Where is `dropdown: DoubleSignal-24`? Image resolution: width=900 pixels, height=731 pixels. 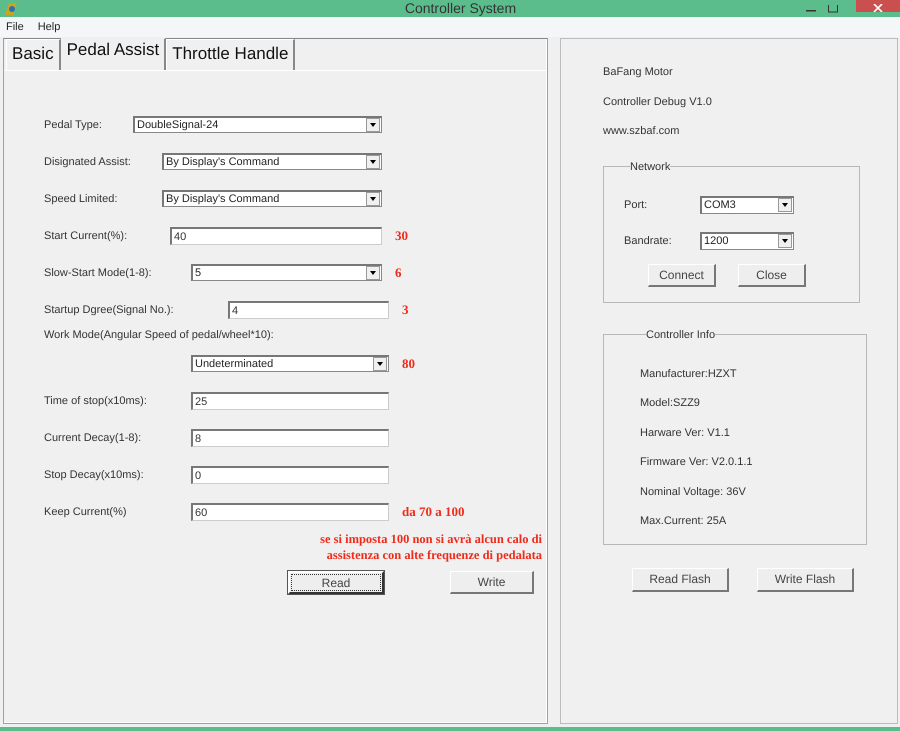 dropdown: DoubleSignal-24 is located at coordinates (257, 124).